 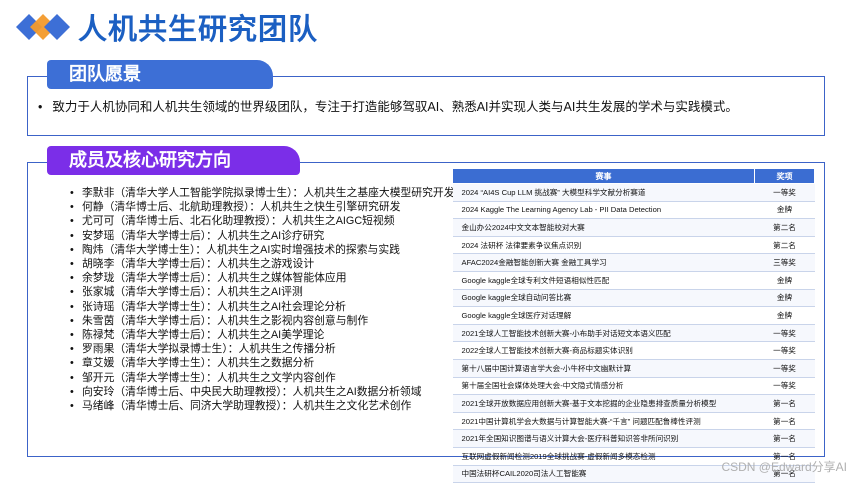 I want to click on vision-heading: 团队愿景, so click(x=160, y=74).